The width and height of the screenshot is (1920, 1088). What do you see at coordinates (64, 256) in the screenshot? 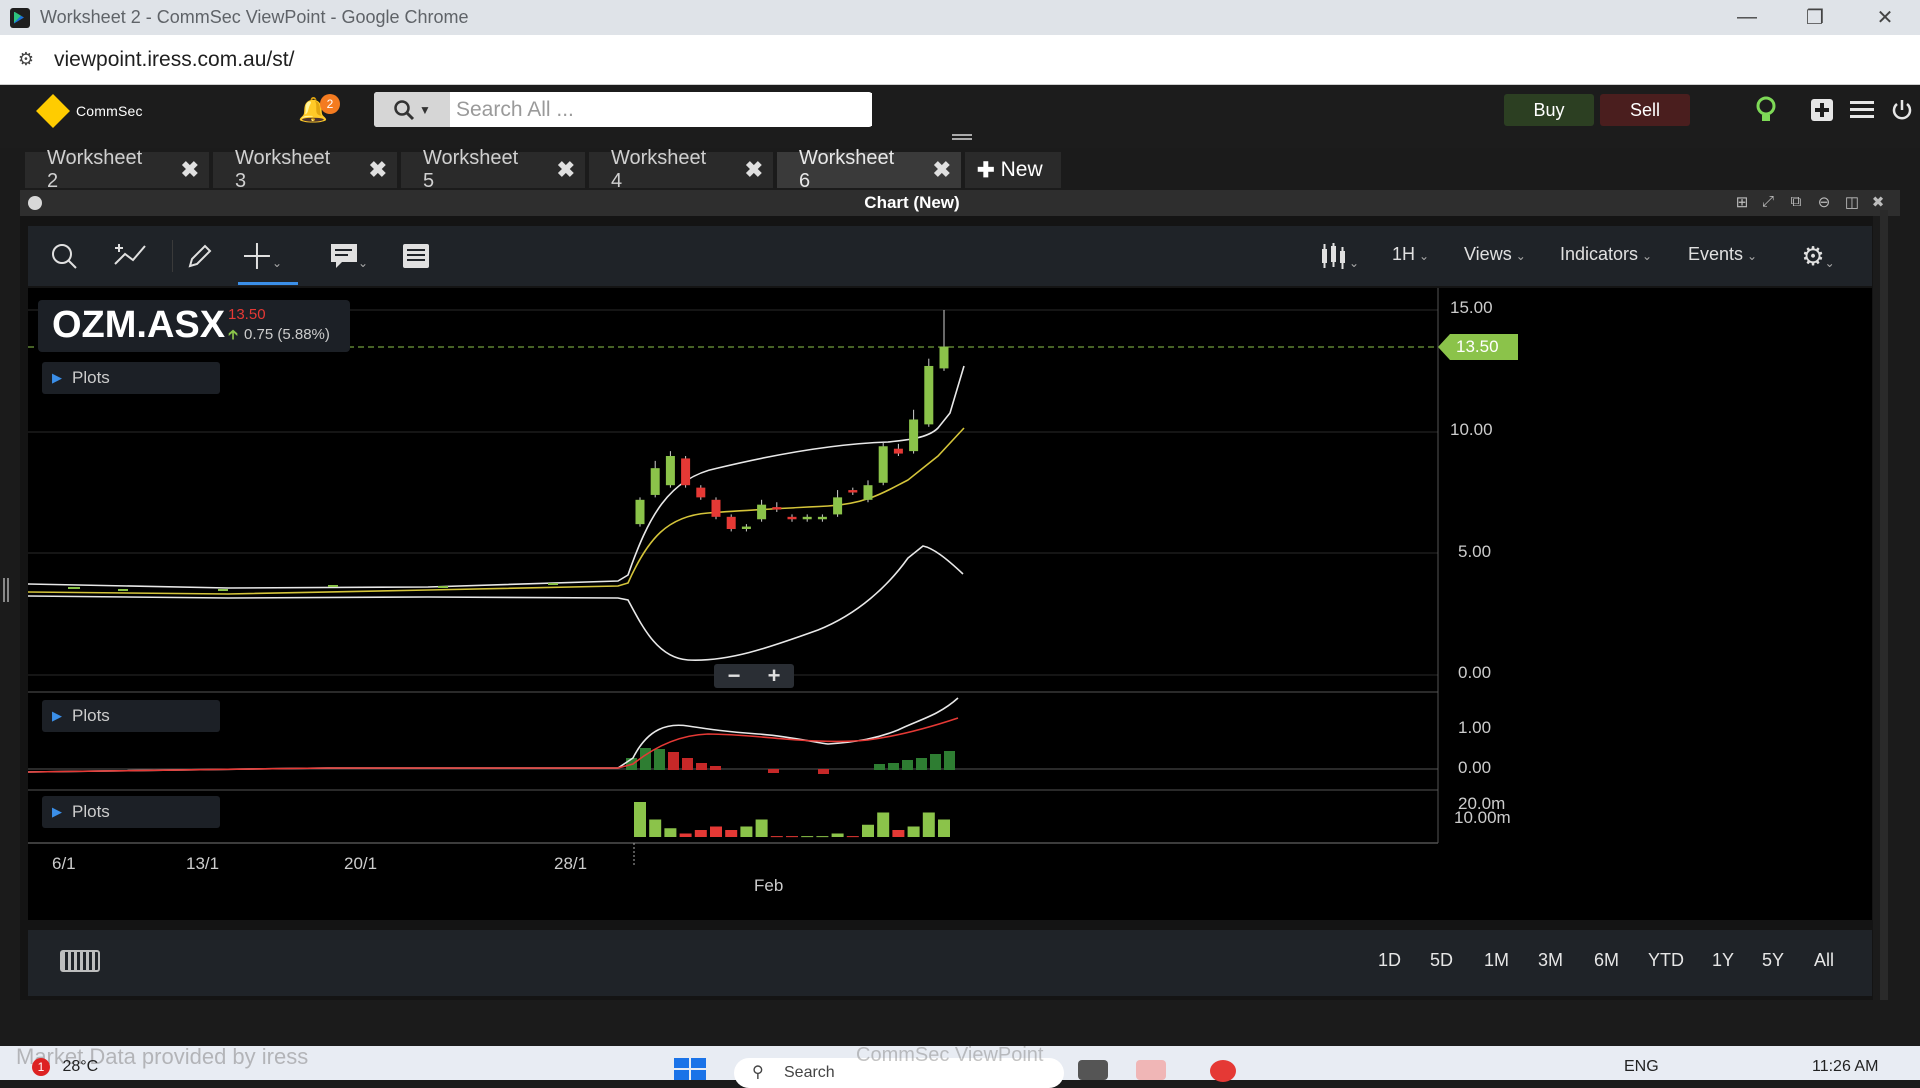
I see `zoom-search-icon` at bounding box center [64, 256].